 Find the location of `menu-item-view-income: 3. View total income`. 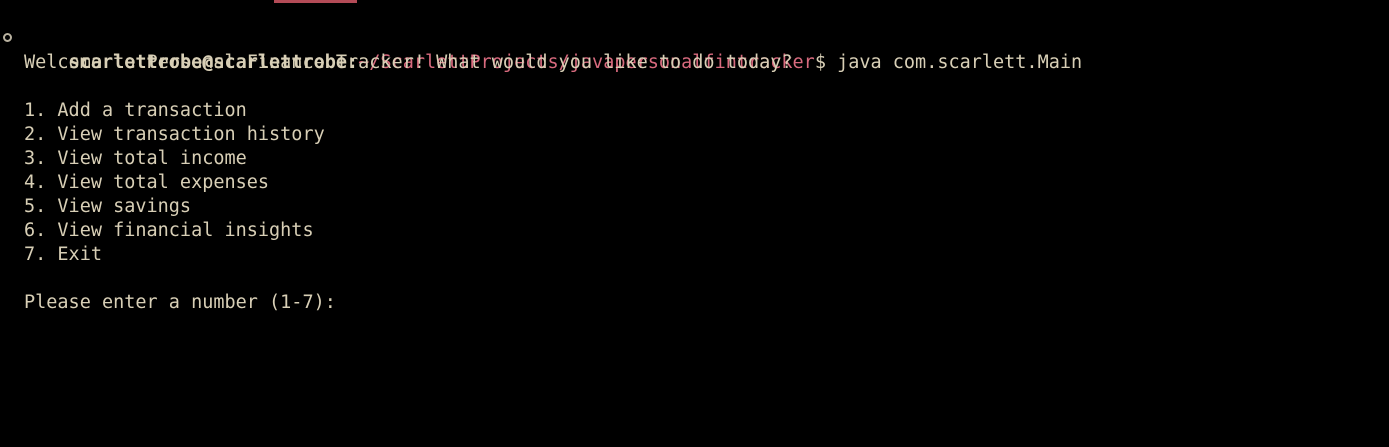

menu-item-view-income: 3. View total income is located at coordinates (135, 158).